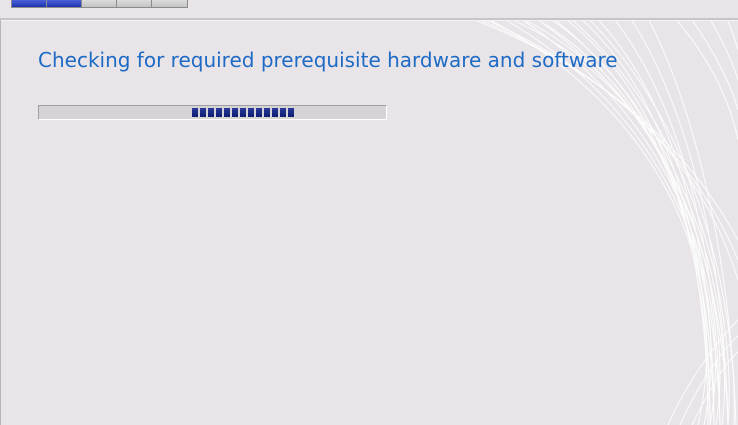  I want to click on prerequisite-check-progress-bar, so click(212, 112).